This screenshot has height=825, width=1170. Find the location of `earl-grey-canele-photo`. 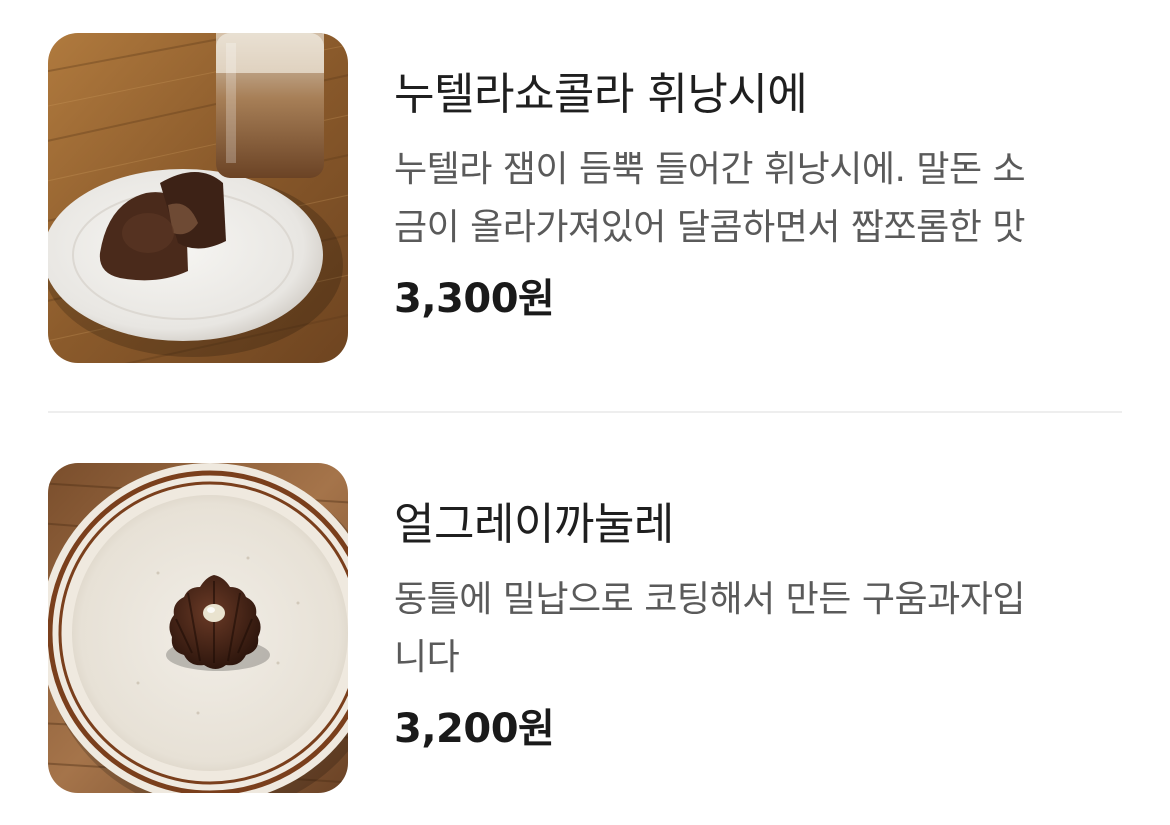

earl-grey-canele-photo is located at coordinates (198, 628).